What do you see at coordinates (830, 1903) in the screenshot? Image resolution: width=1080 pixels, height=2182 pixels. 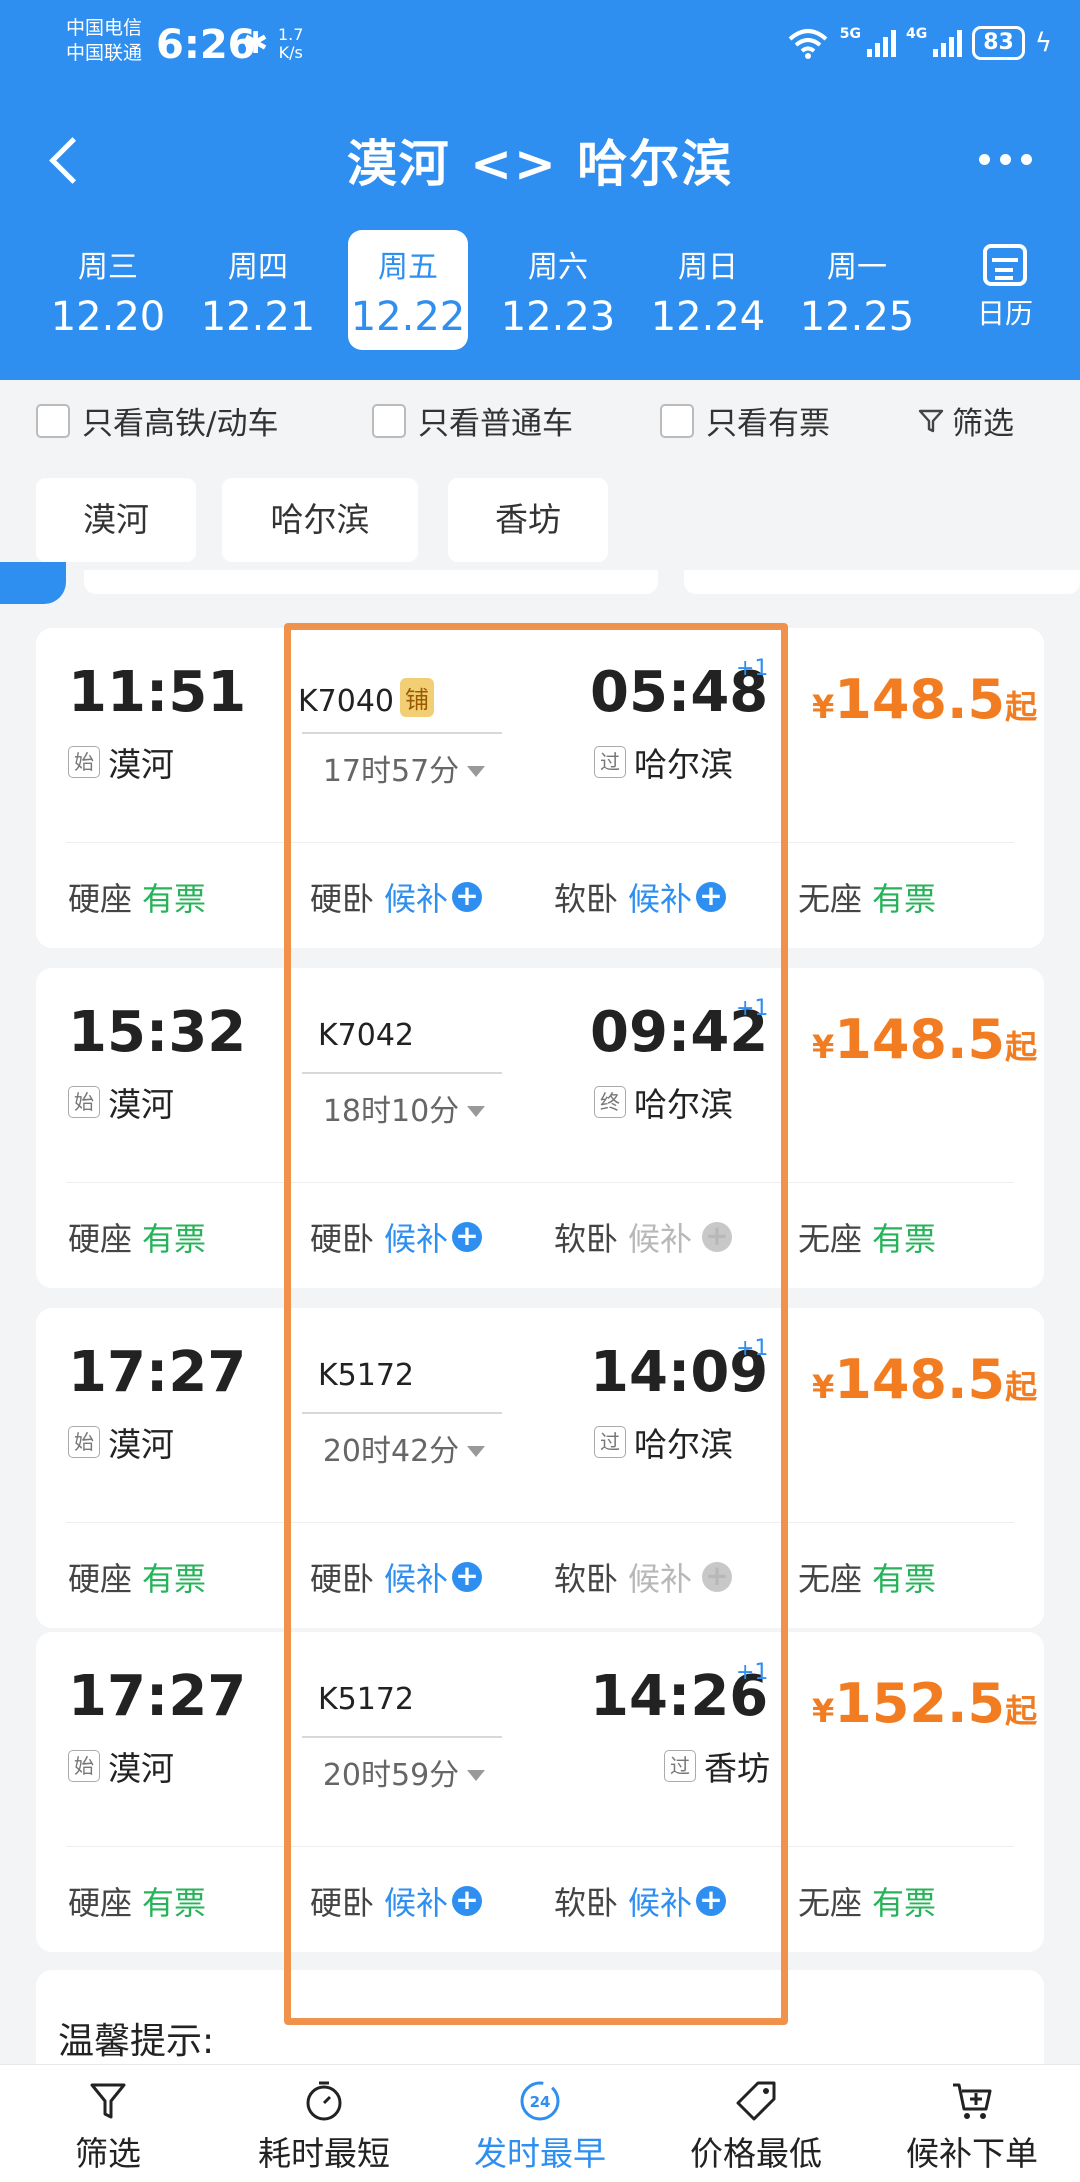 I see `seat-name: 无座` at bounding box center [830, 1903].